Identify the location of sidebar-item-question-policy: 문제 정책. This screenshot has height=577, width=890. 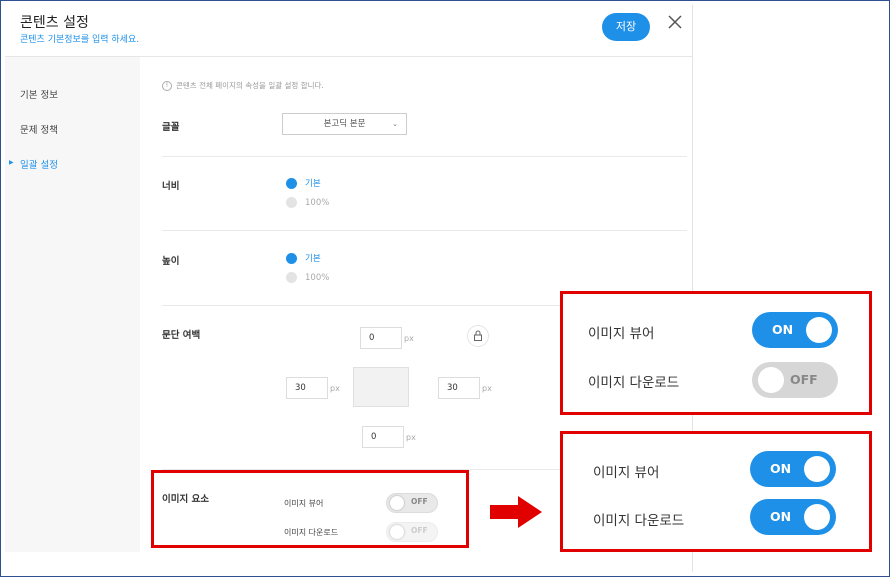
(39, 129).